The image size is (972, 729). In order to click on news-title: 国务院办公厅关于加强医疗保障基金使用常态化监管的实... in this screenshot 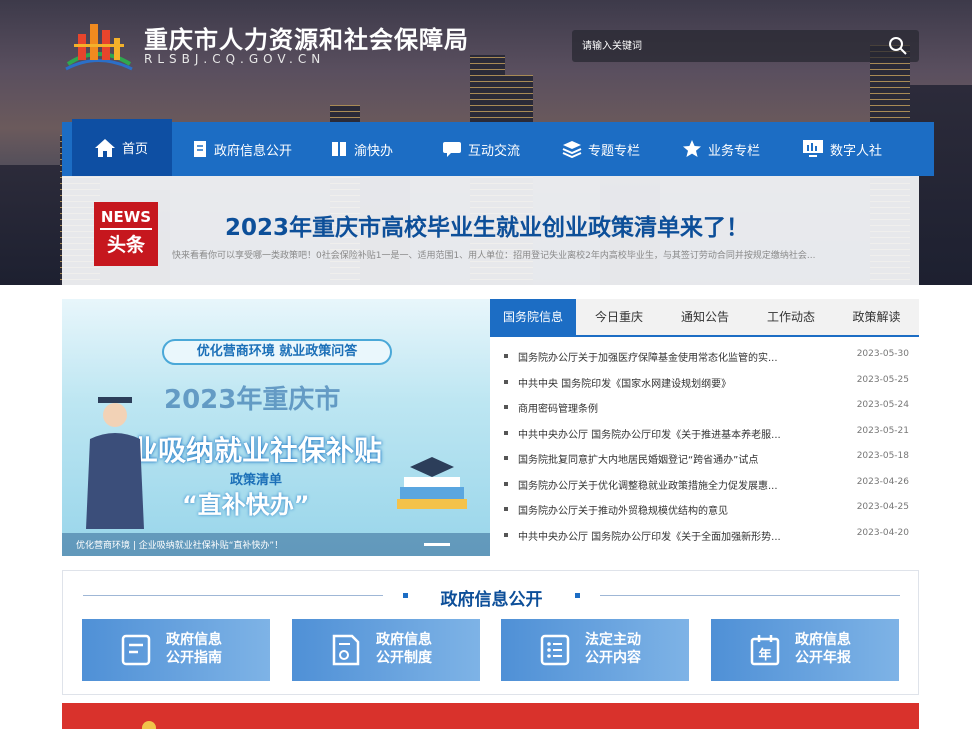, I will do `click(648, 358)`.